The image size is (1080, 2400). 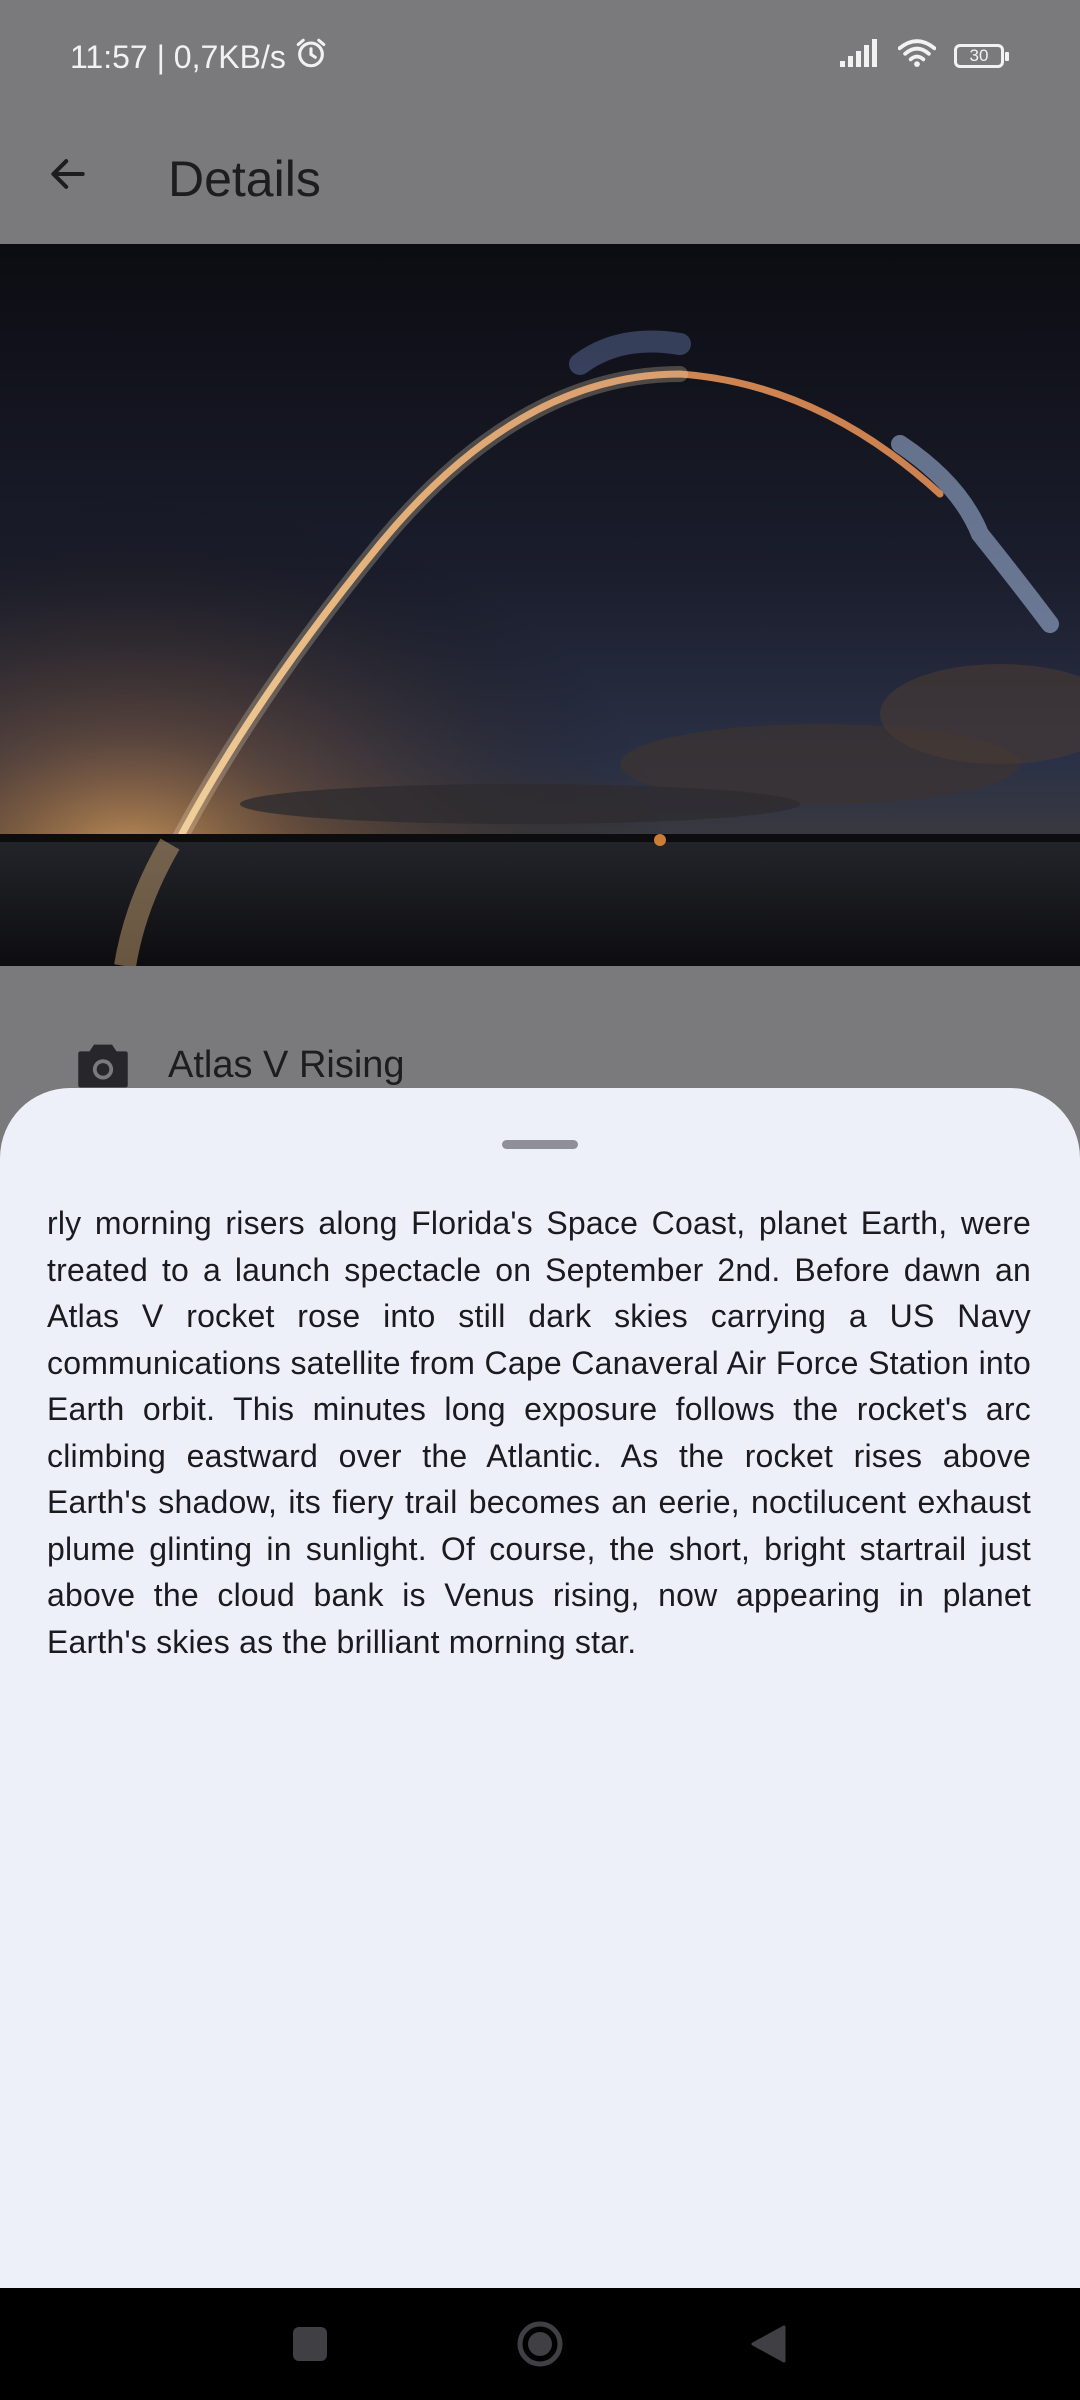 What do you see at coordinates (178, 56) in the screenshot?
I see `status-time-speed: 11:57 | 0,7KB/s` at bounding box center [178, 56].